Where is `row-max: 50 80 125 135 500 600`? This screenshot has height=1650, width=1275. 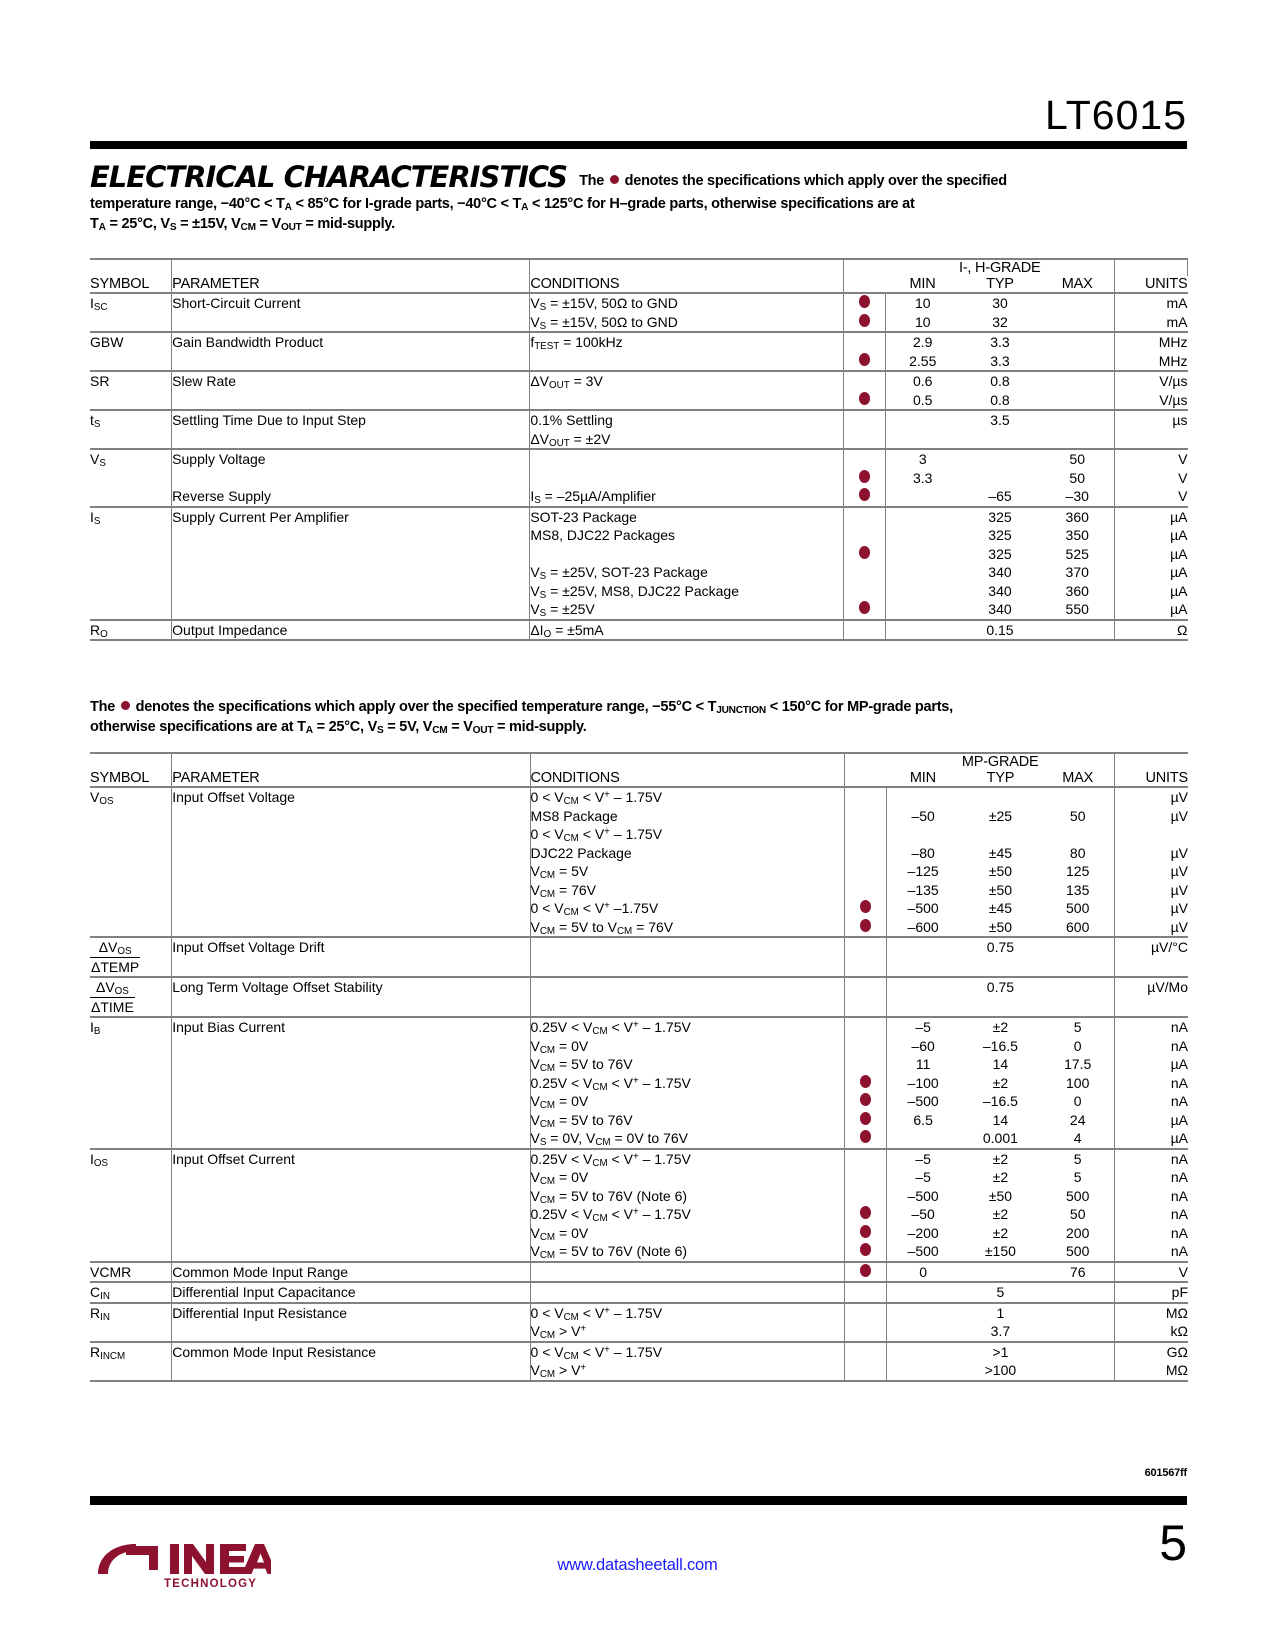
row-max: 50 80 125 135 500 600 is located at coordinates (1078, 862).